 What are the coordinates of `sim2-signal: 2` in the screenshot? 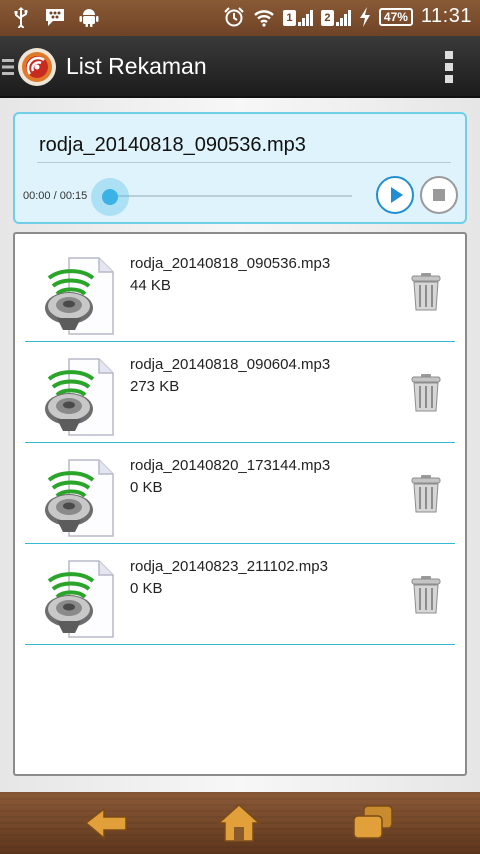 It's located at (335, 17).